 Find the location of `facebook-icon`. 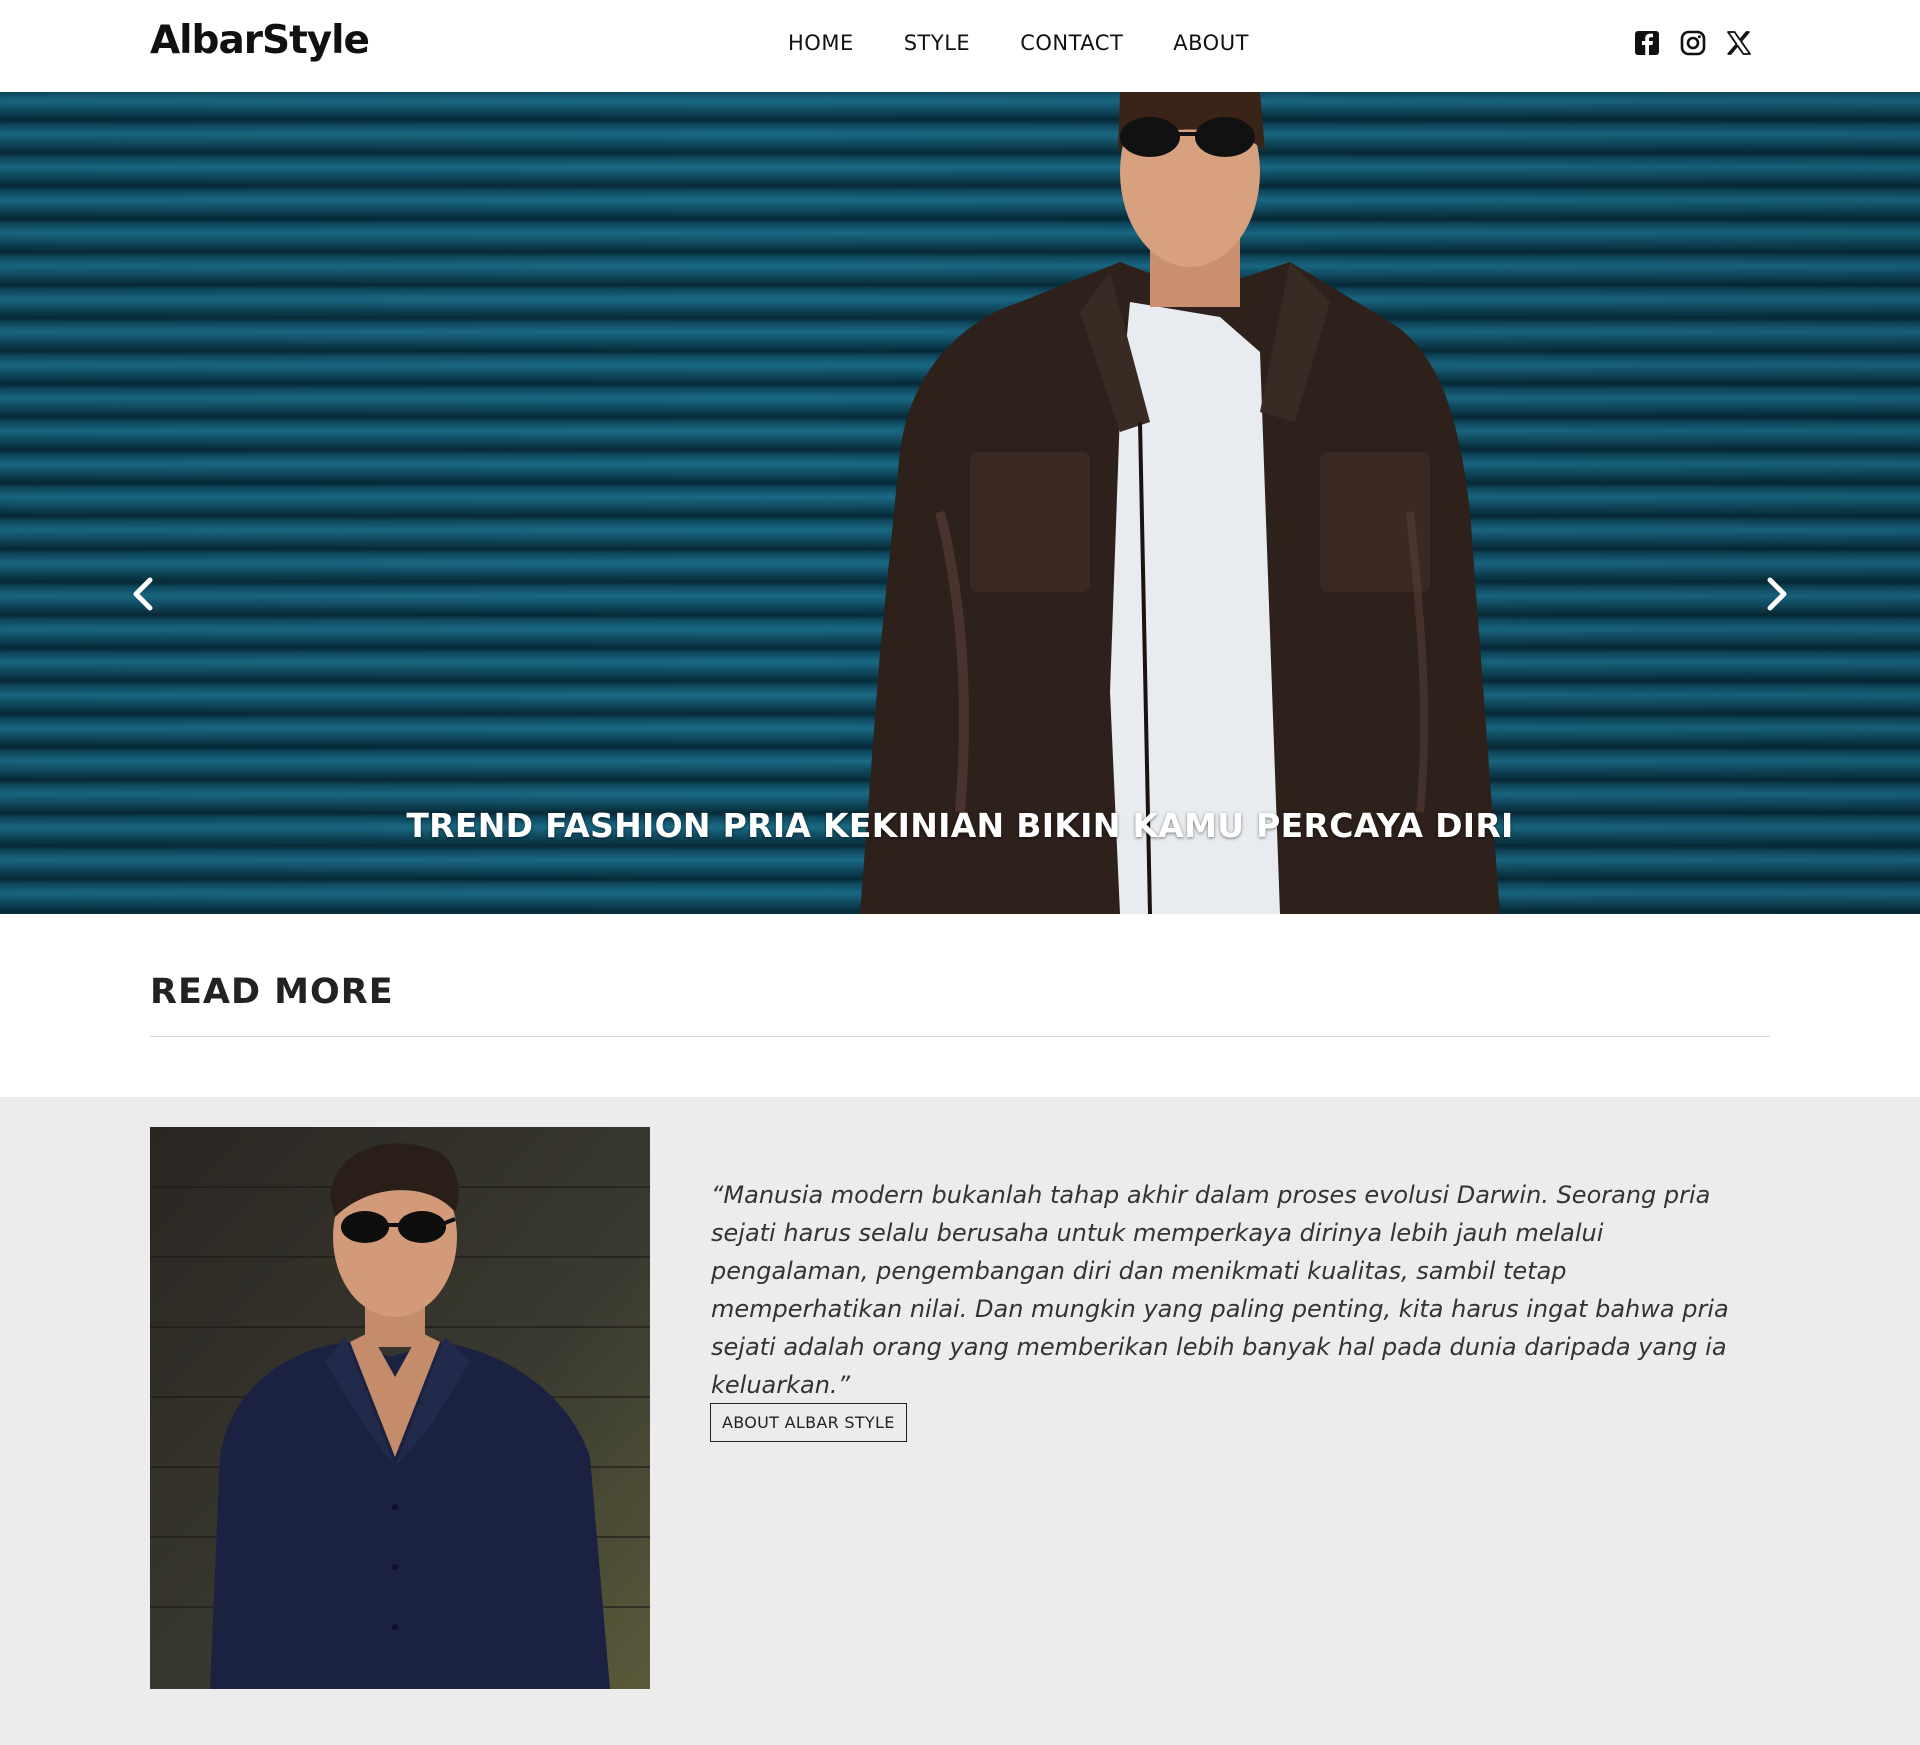

facebook-icon is located at coordinates (1647, 43).